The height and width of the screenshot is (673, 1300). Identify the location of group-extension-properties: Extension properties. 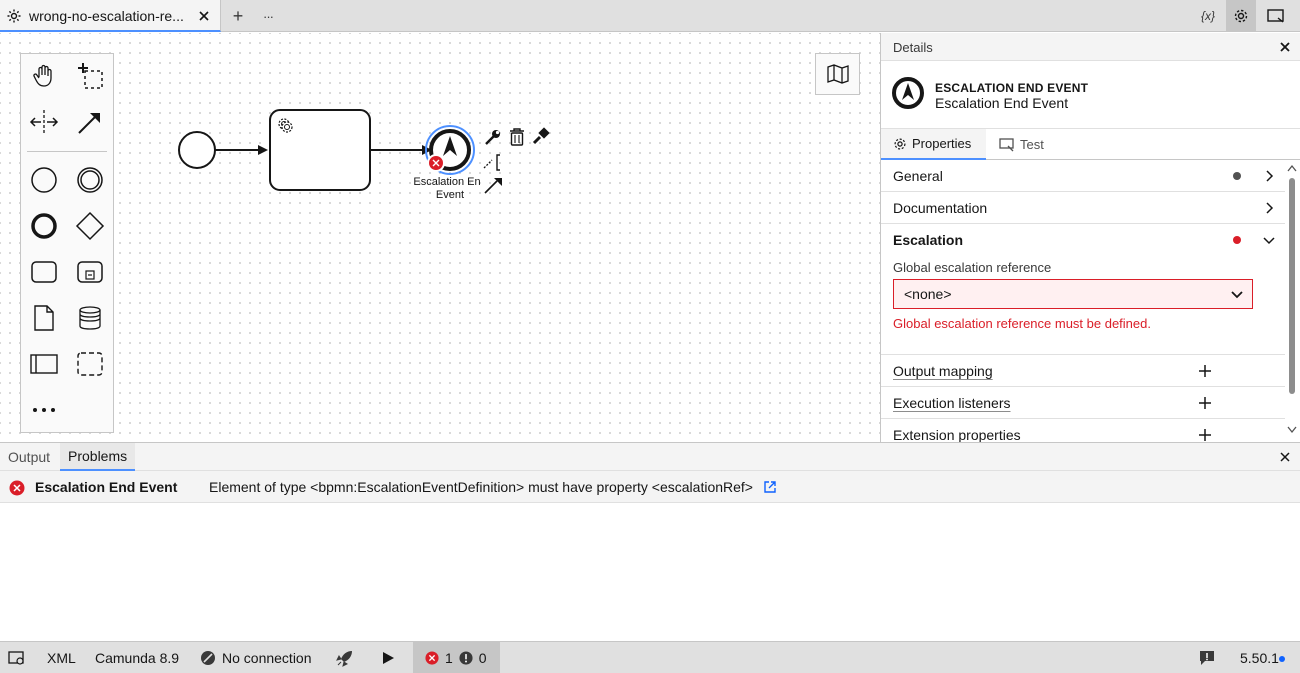
(1083, 430).